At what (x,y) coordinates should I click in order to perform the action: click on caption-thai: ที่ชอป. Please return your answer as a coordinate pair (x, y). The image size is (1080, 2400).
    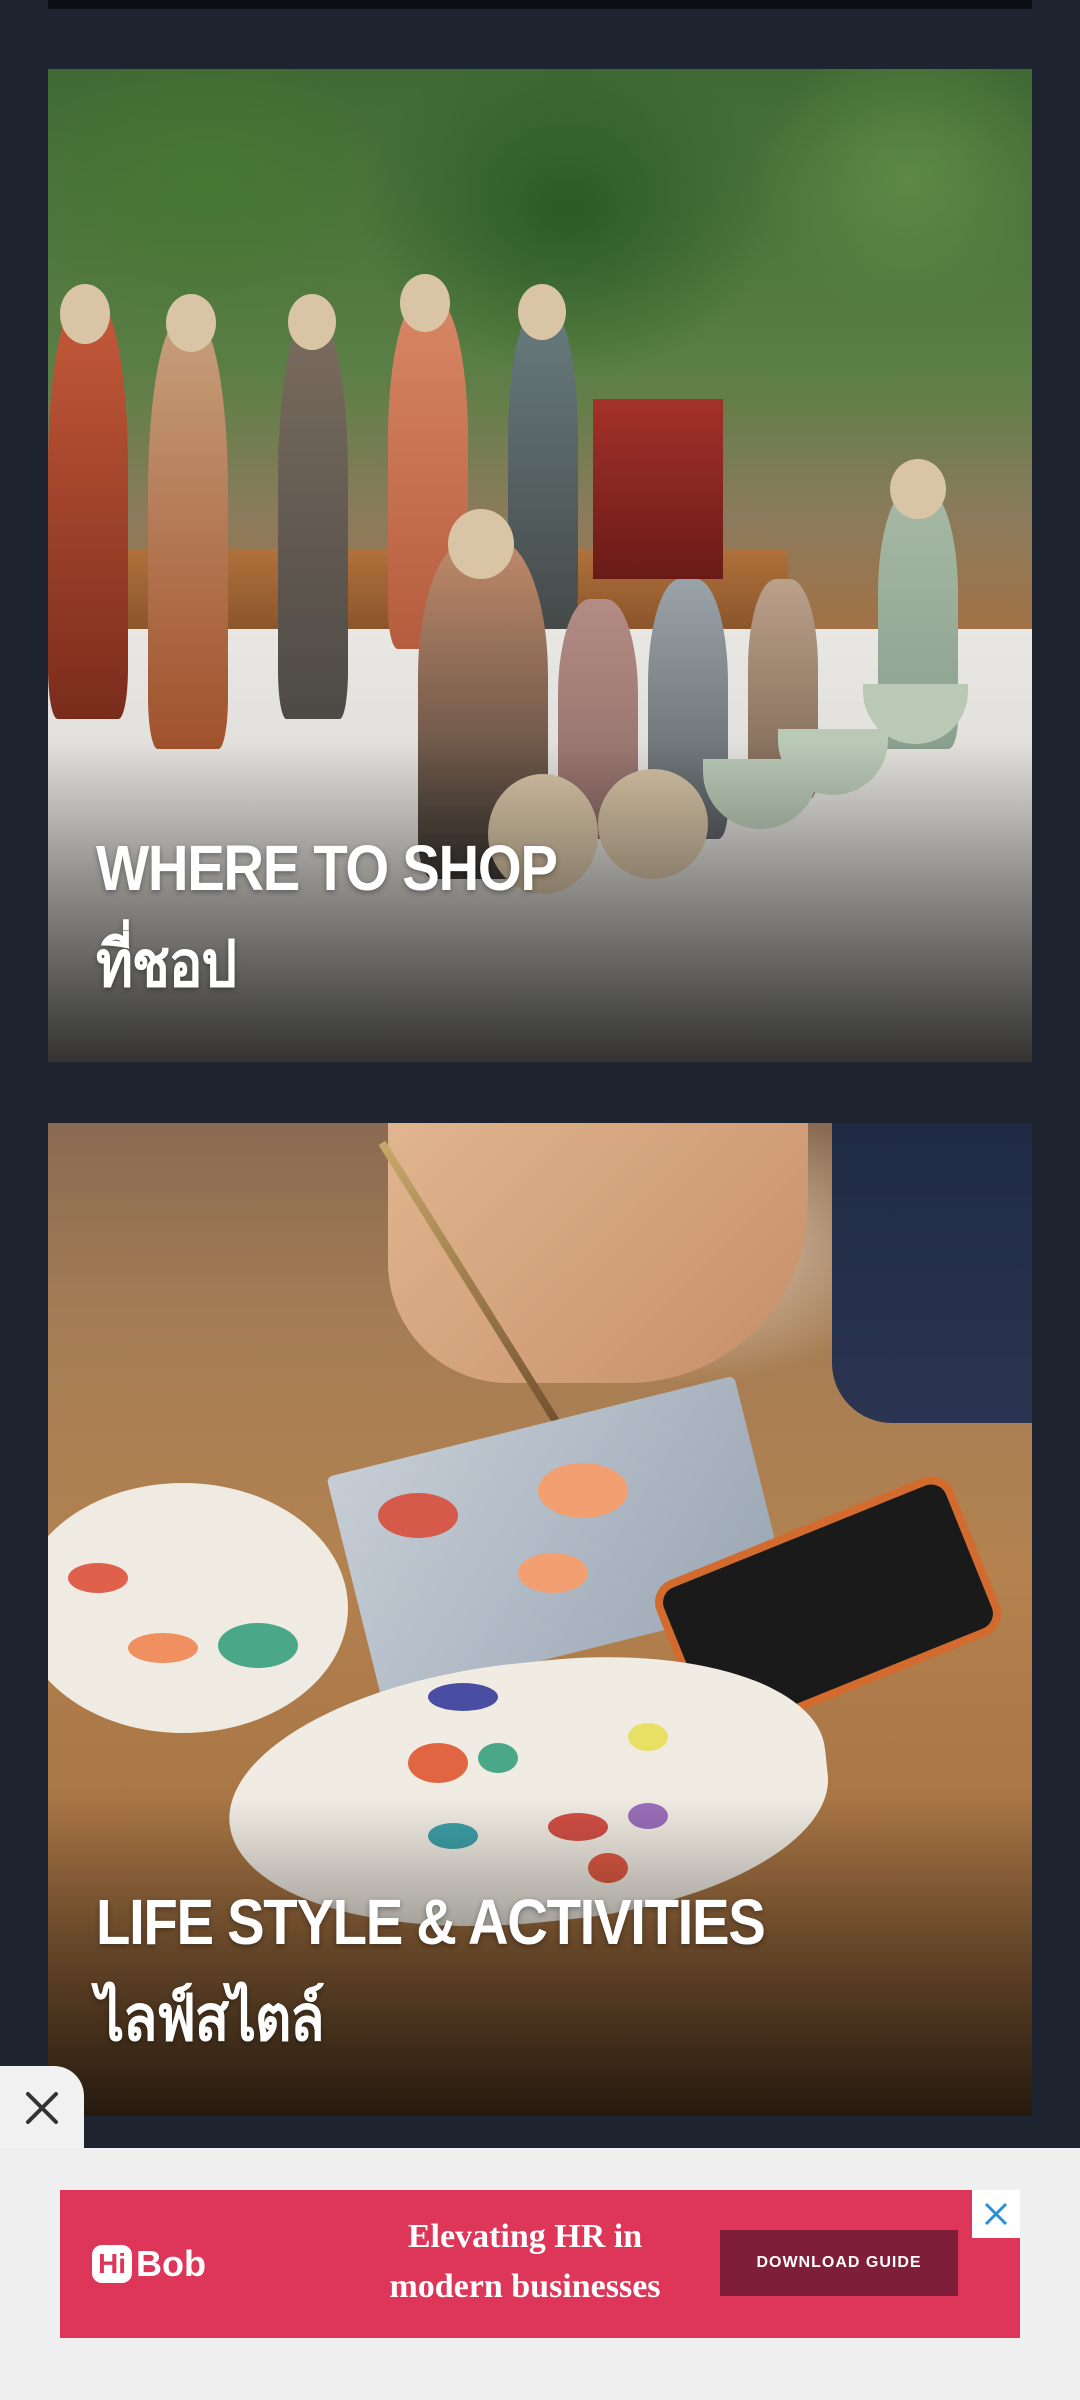
    Looking at the image, I should click on (166, 964).